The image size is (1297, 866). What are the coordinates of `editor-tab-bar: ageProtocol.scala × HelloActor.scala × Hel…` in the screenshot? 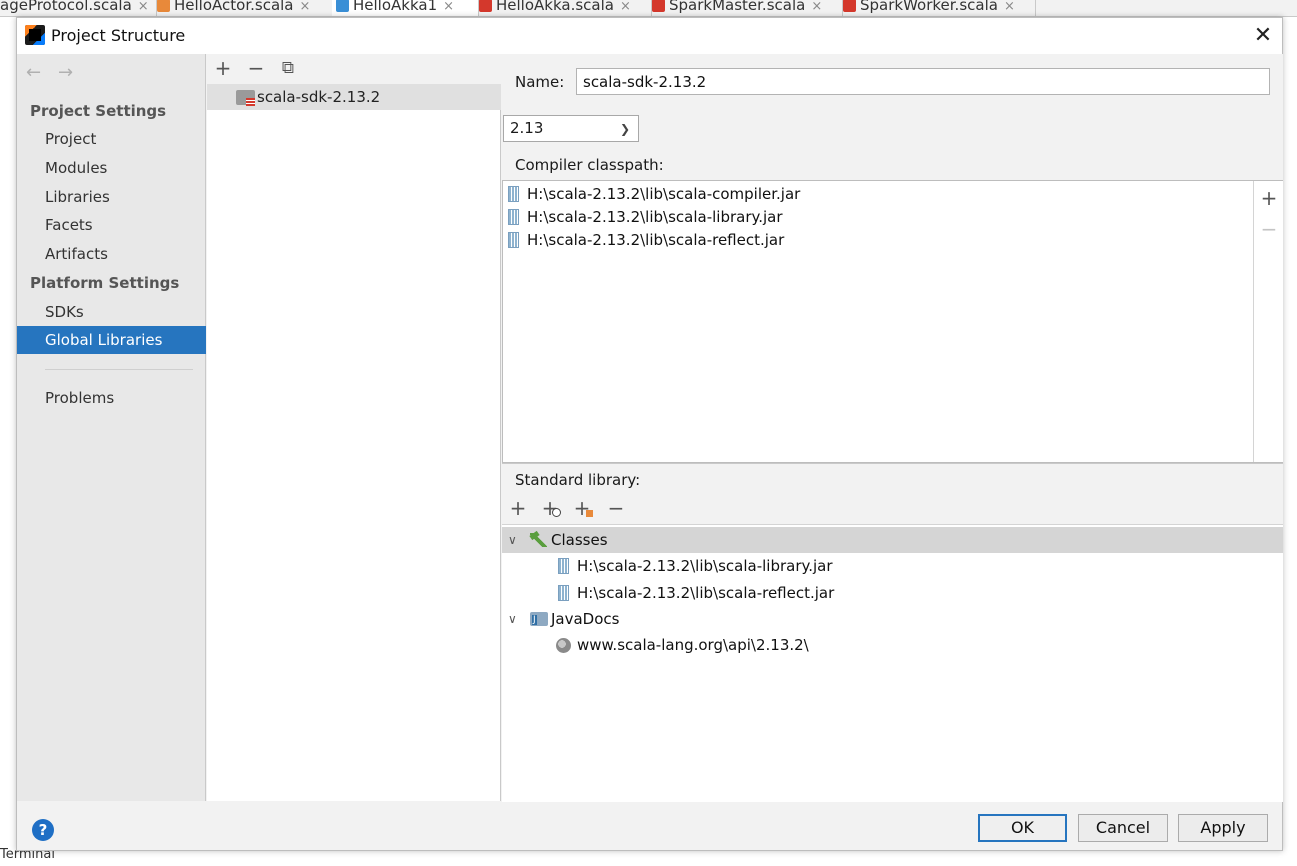 It's located at (648, 8).